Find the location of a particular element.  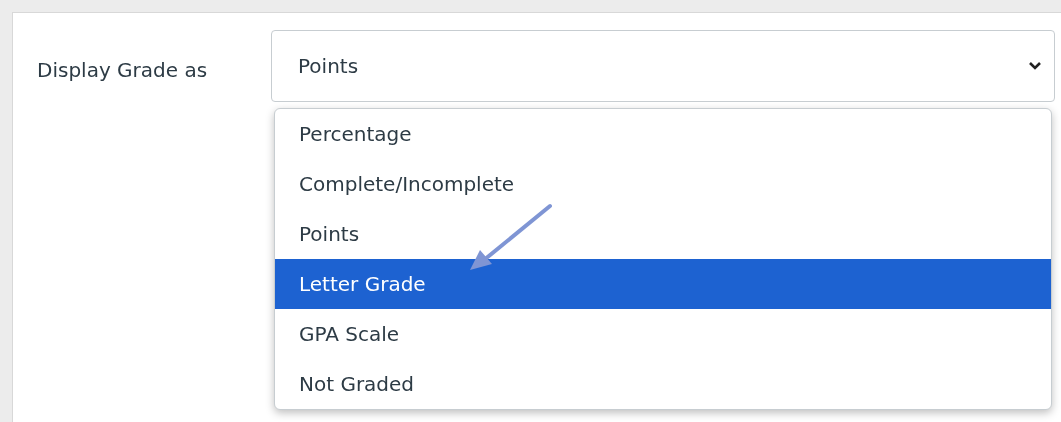

dropdown-option: Complete/Incomplete is located at coordinates (663, 184).